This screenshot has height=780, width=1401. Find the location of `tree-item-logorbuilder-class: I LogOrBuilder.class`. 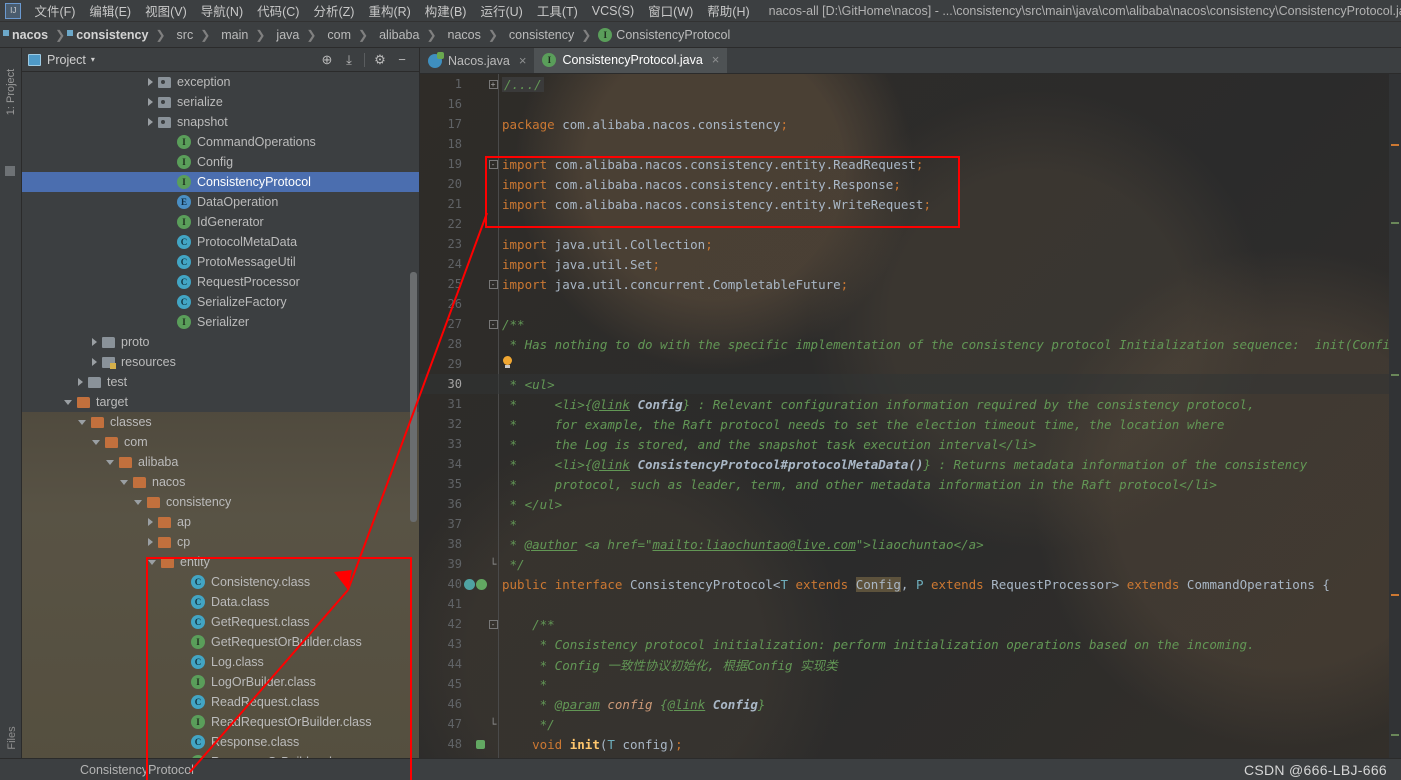

tree-item-logorbuilder-class: I LogOrBuilder.class is located at coordinates (220, 682).